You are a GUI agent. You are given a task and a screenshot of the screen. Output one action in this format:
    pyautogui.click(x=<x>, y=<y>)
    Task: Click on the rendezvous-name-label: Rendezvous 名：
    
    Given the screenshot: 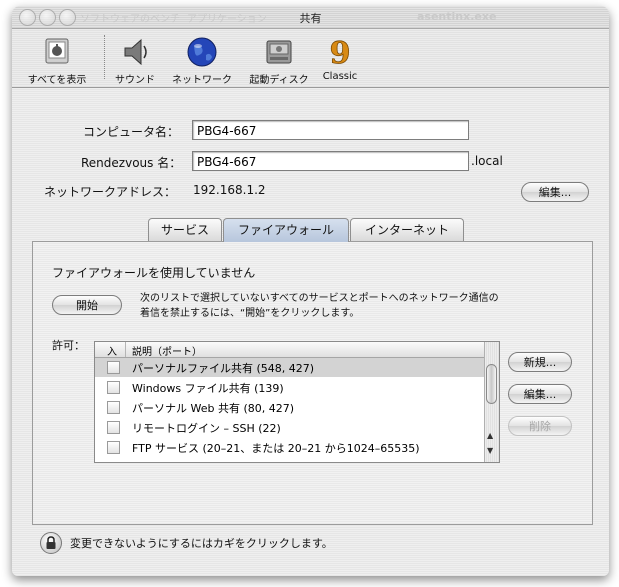 What is the action you would take?
    pyautogui.click(x=131, y=163)
    